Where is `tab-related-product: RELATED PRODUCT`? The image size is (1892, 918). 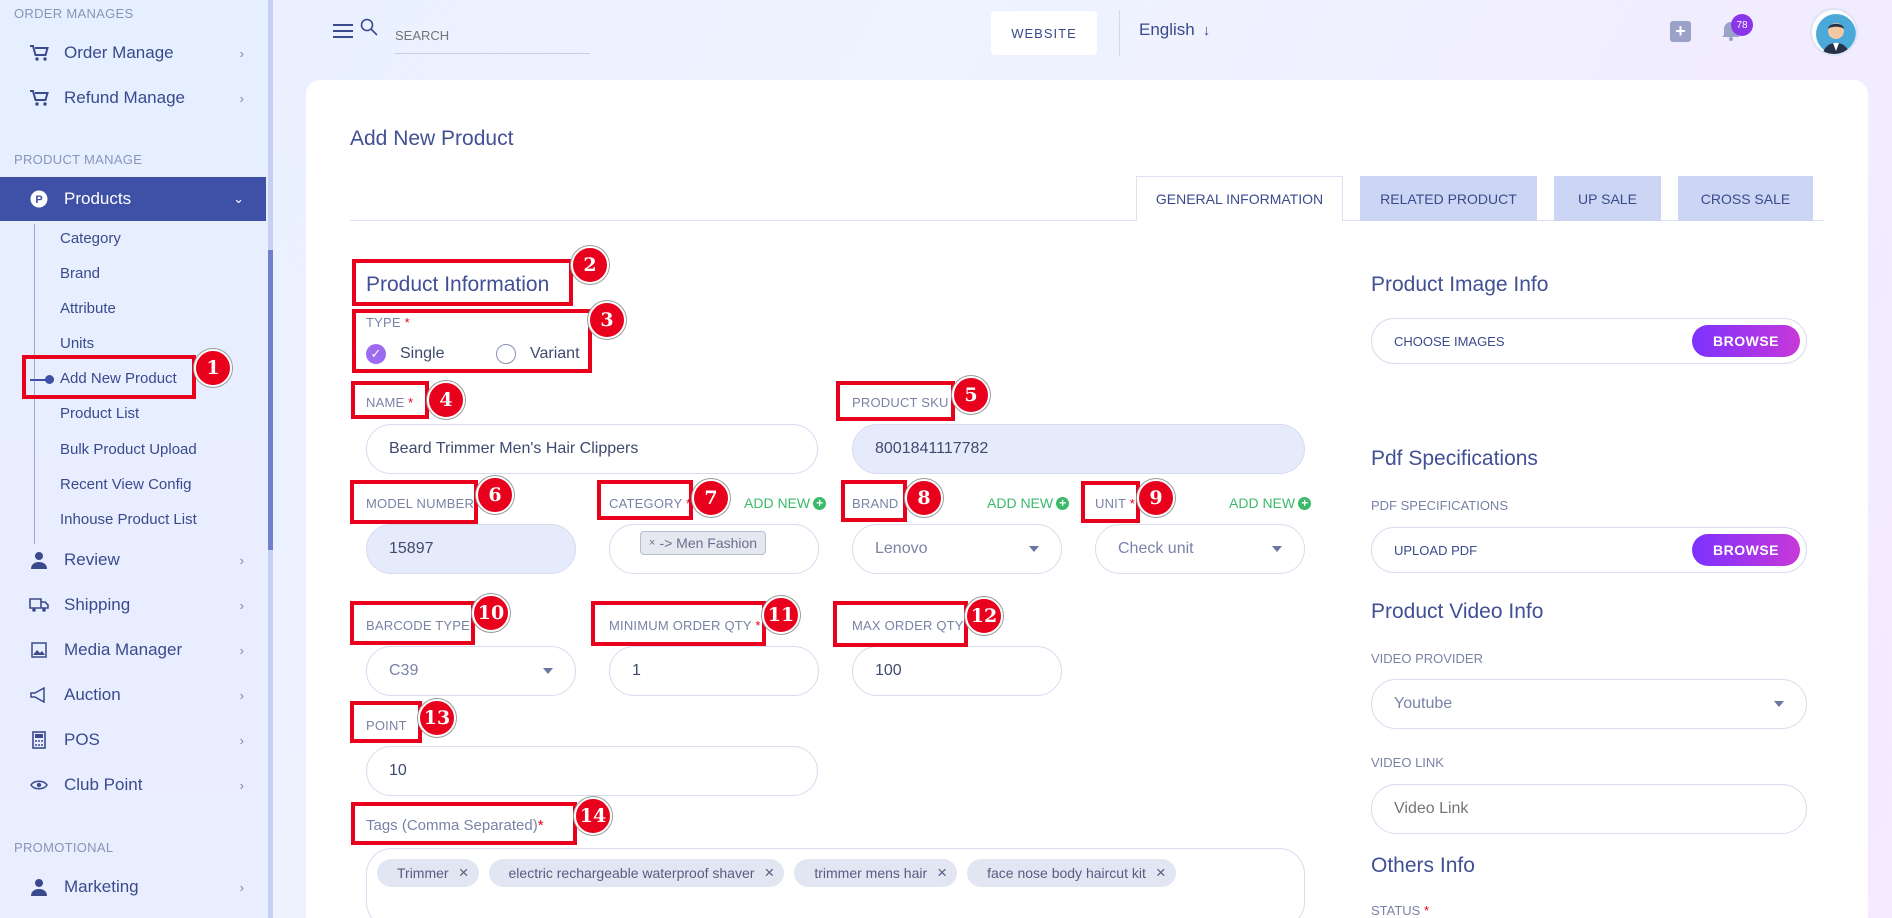 tab-related-product: RELATED PRODUCT is located at coordinates (1448, 198).